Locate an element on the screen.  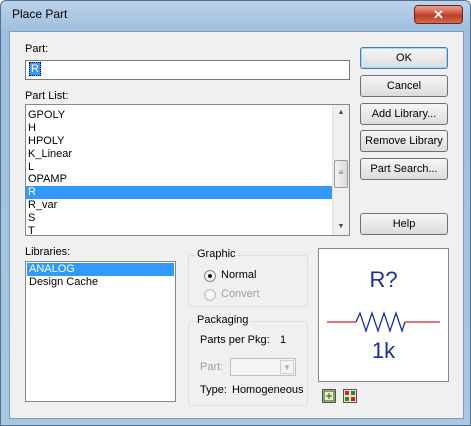
parts-per-pkg-value: 1 is located at coordinates (283, 340).